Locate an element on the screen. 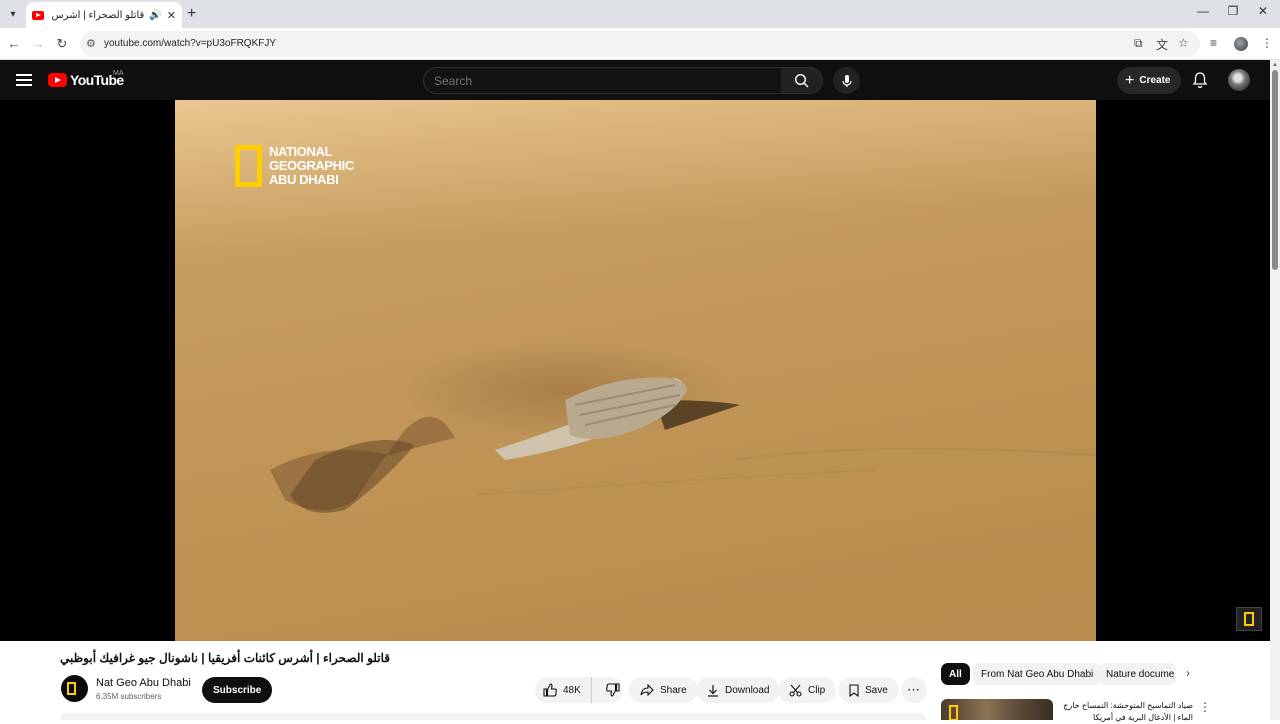 This screenshot has width=1280, height=724. thumbs-down-icon is located at coordinates (612, 690).